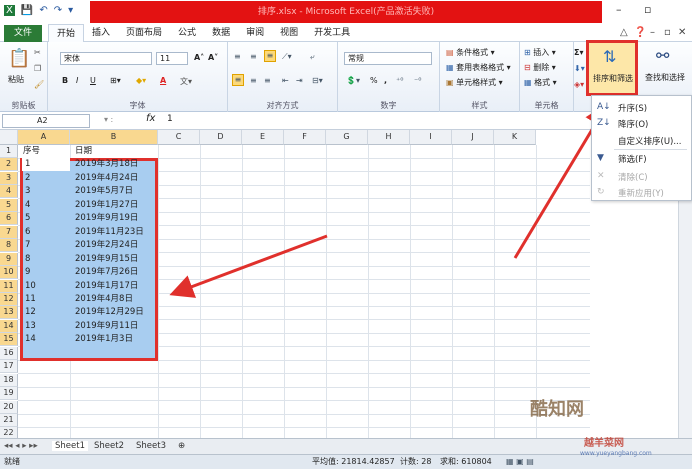  What do you see at coordinates (12, 461) in the screenshot?
I see `status-ready: 就绪` at bounding box center [12, 461].